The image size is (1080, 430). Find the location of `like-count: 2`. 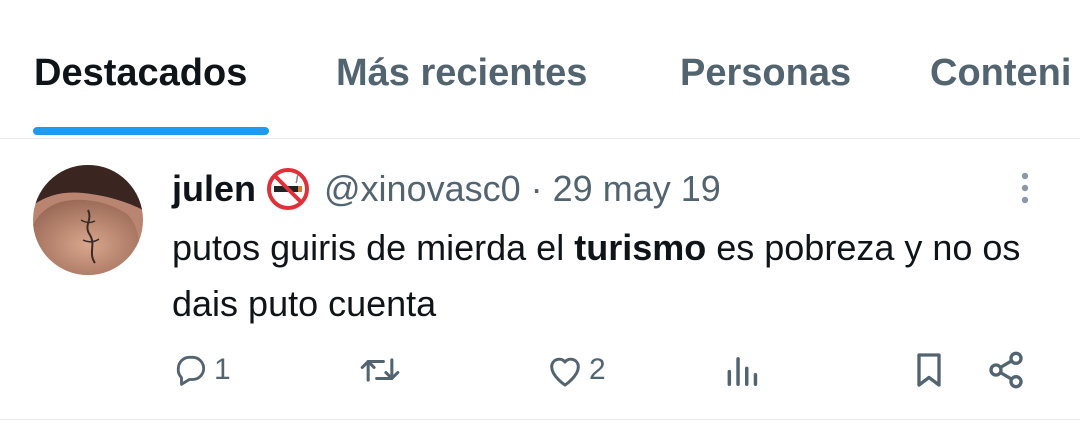

like-count: 2 is located at coordinates (597, 369).